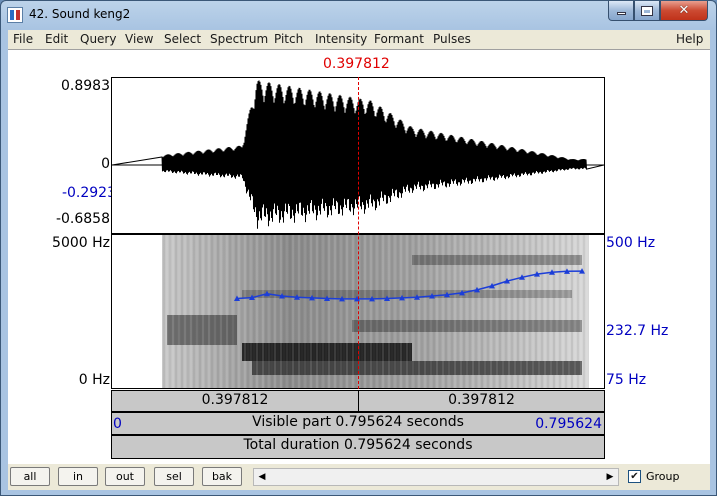  What do you see at coordinates (663, 476) in the screenshot?
I see `group-checkbox-label: Group` at bounding box center [663, 476].